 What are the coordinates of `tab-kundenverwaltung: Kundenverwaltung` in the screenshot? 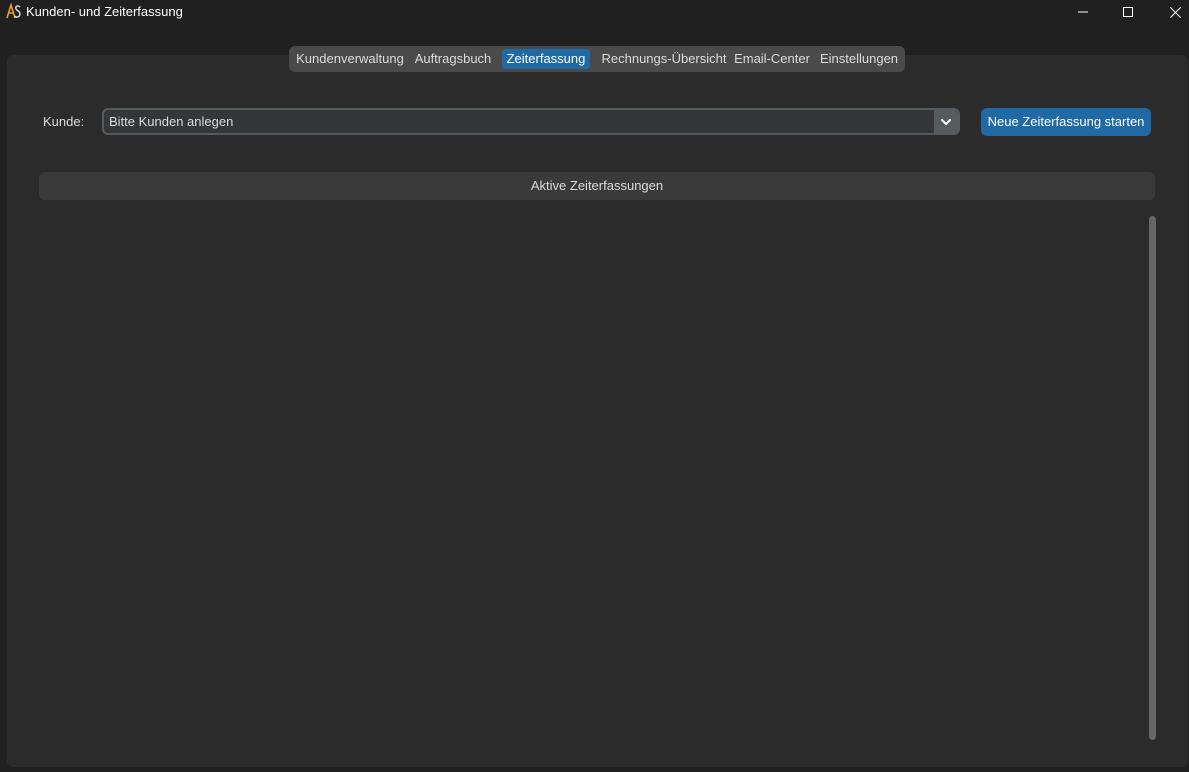 It's located at (350, 59).